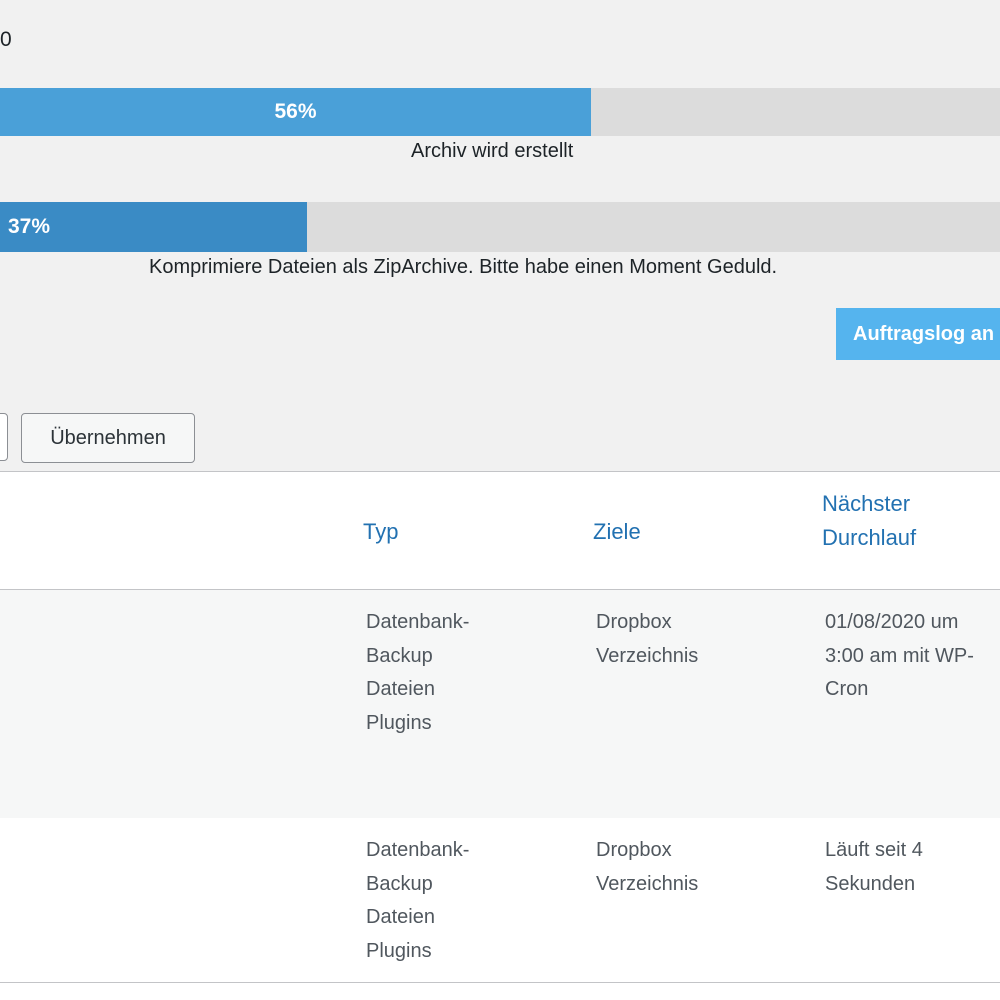  What do you see at coordinates (500, 531) in the screenshot?
I see `table-header: Typ Ziele Nächster Durchlauf` at bounding box center [500, 531].